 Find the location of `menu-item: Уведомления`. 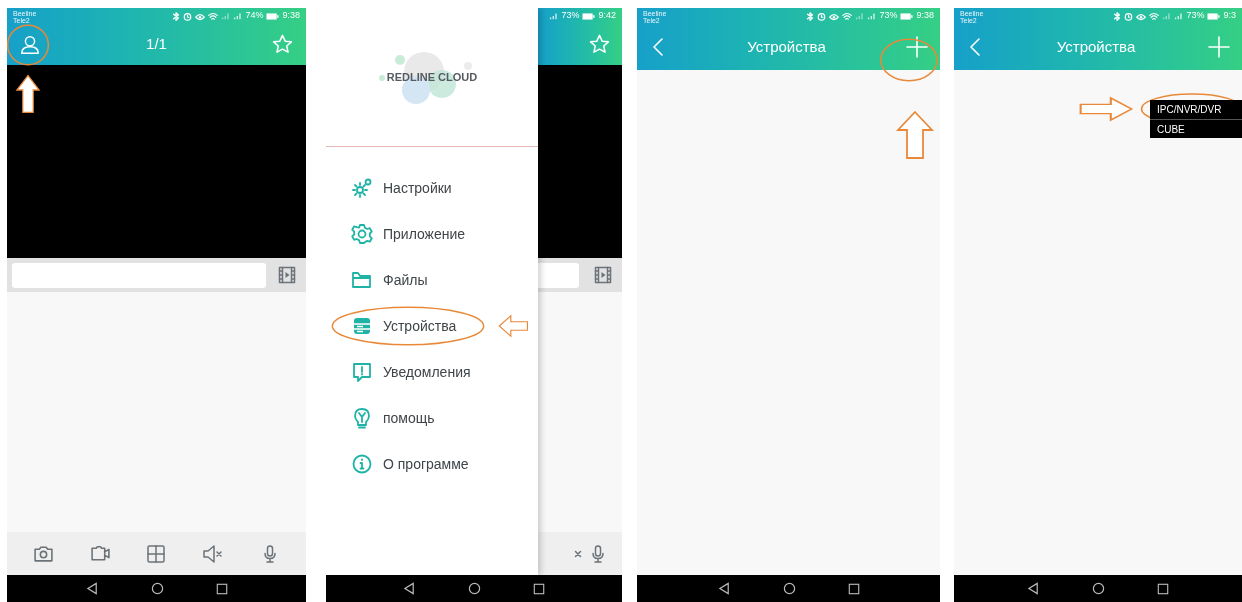

menu-item: Уведомления is located at coordinates (432, 372).